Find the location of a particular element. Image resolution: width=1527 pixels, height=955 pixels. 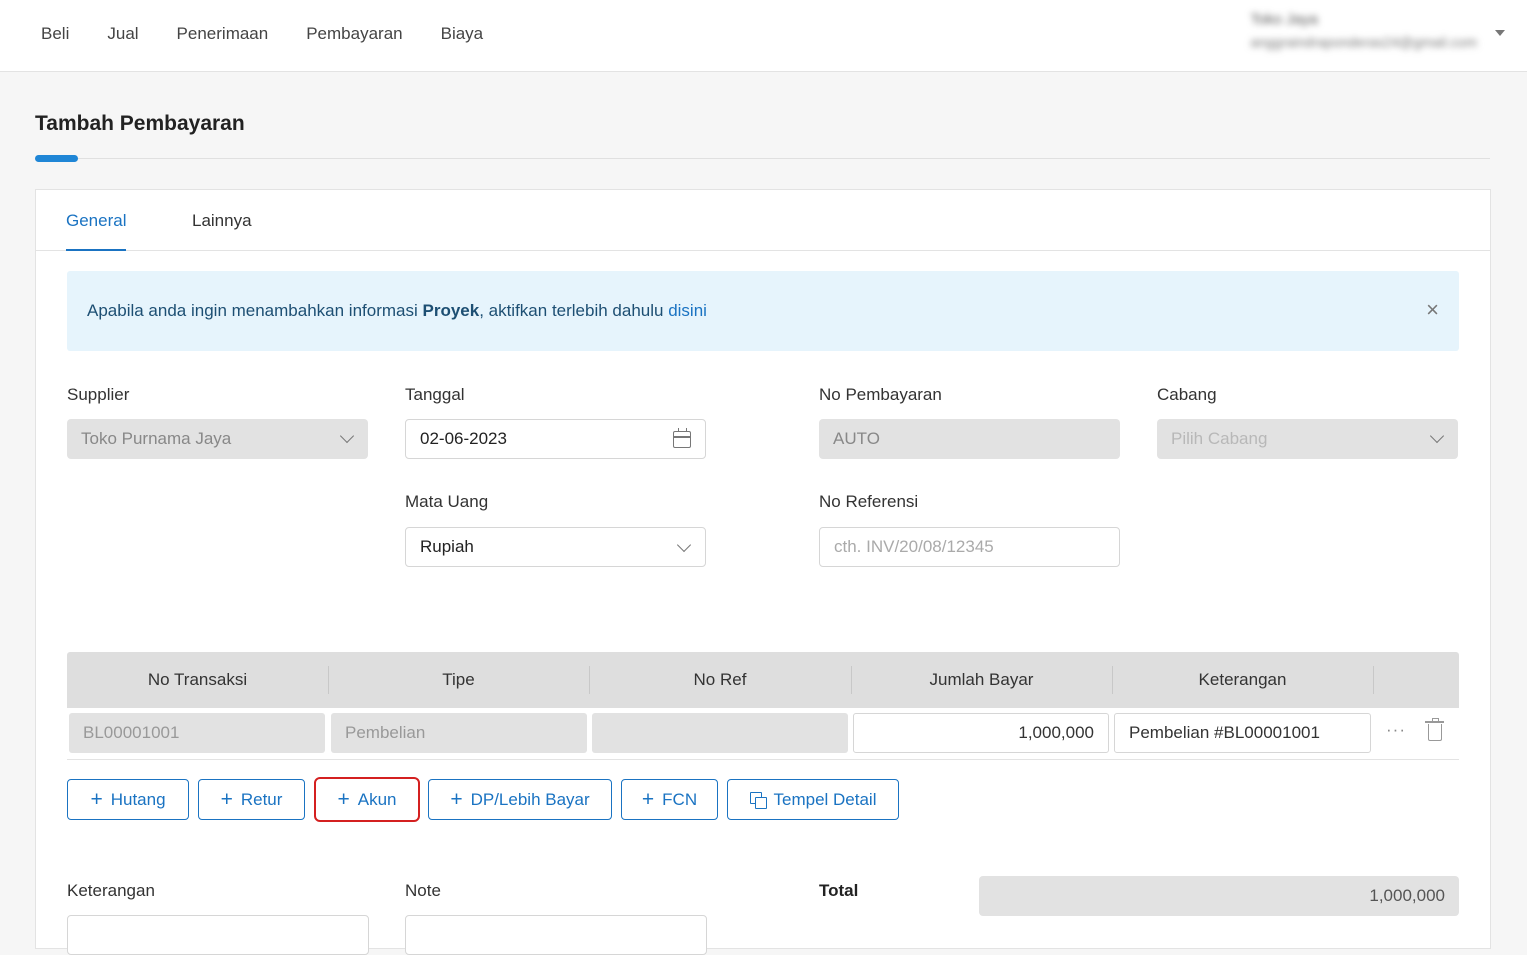

supplier-value: Toko Purnama Jaya is located at coordinates (156, 438).